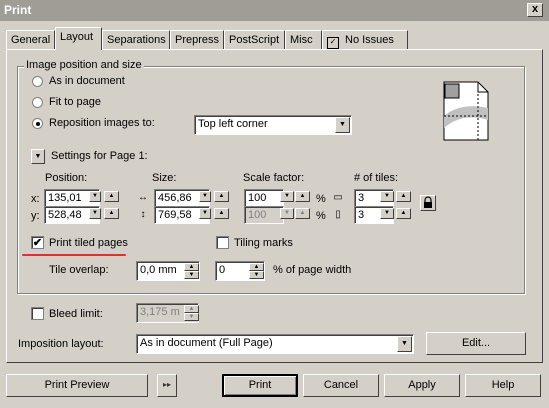 This screenshot has height=408, width=549. Describe the element at coordinates (18, 10) in the screenshot. I see `window-title: Print` at that location.